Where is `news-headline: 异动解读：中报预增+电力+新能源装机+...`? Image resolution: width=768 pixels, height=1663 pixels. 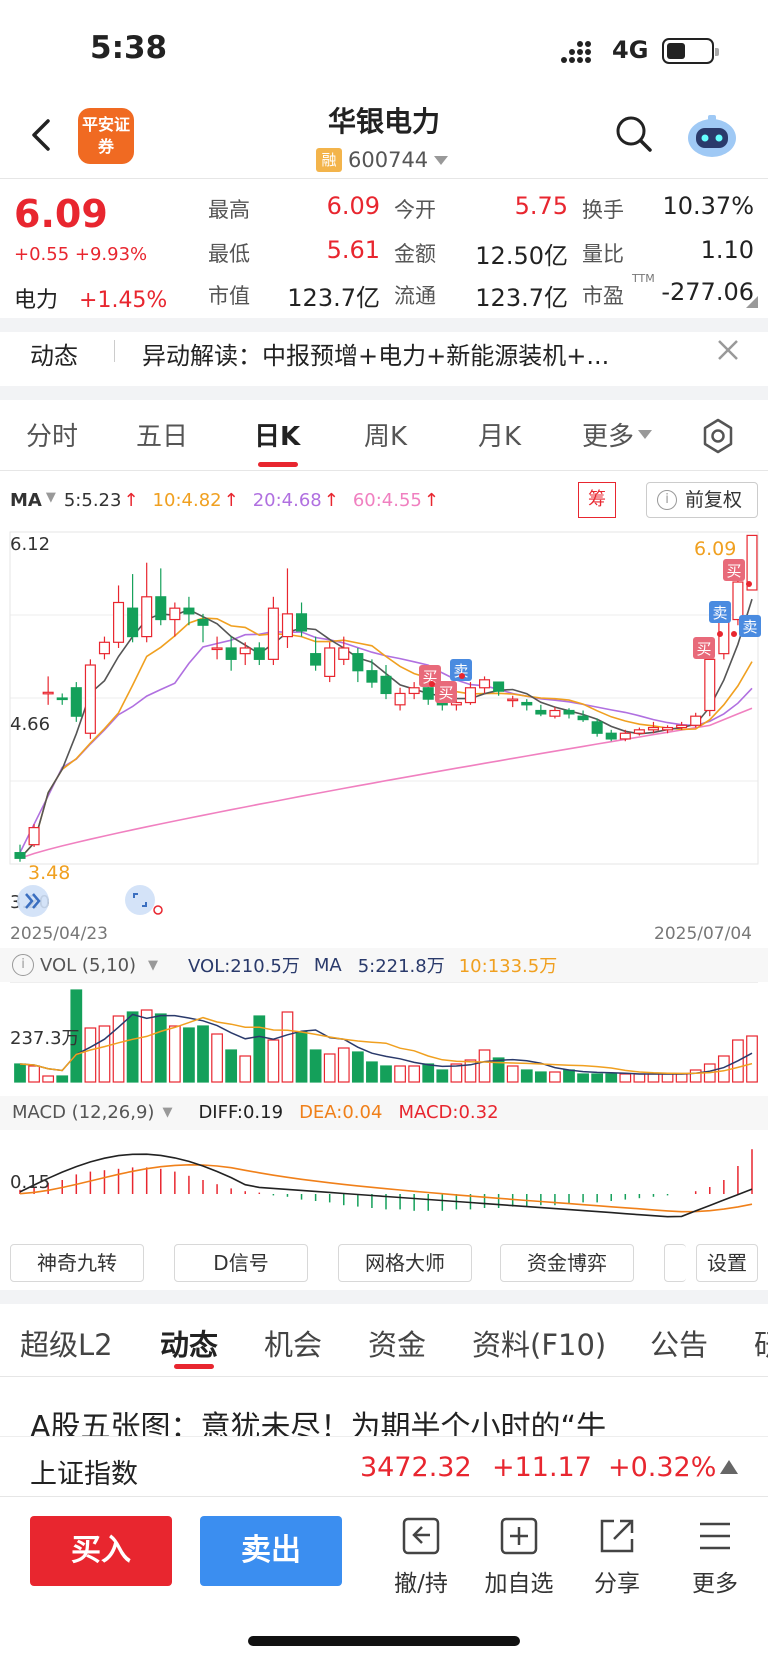 news-headline: 异动解读：中报预增+电力+新能源装机+... is located at coordinates (417, 353).